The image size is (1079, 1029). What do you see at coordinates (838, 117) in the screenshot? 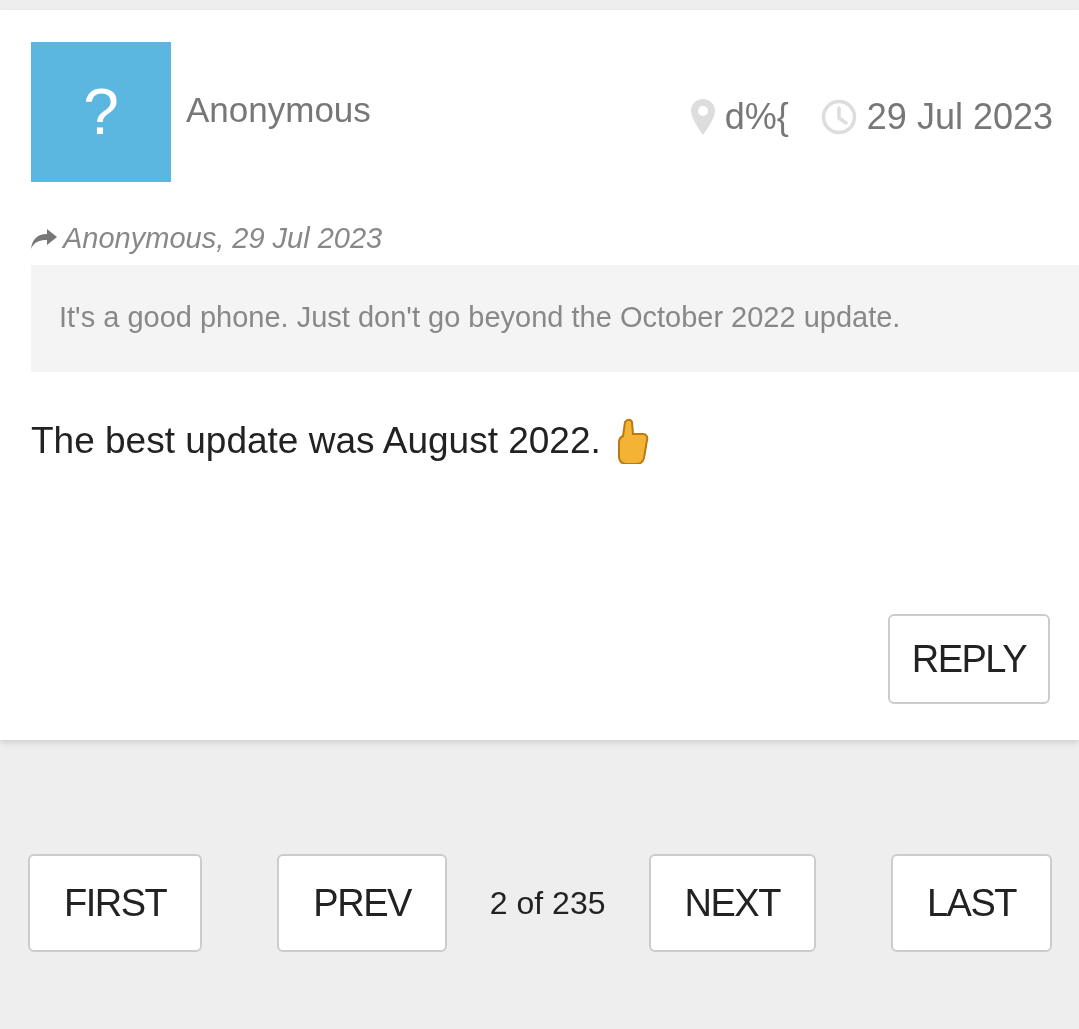
I see `clock-icon` at bounding box center [838, 117].